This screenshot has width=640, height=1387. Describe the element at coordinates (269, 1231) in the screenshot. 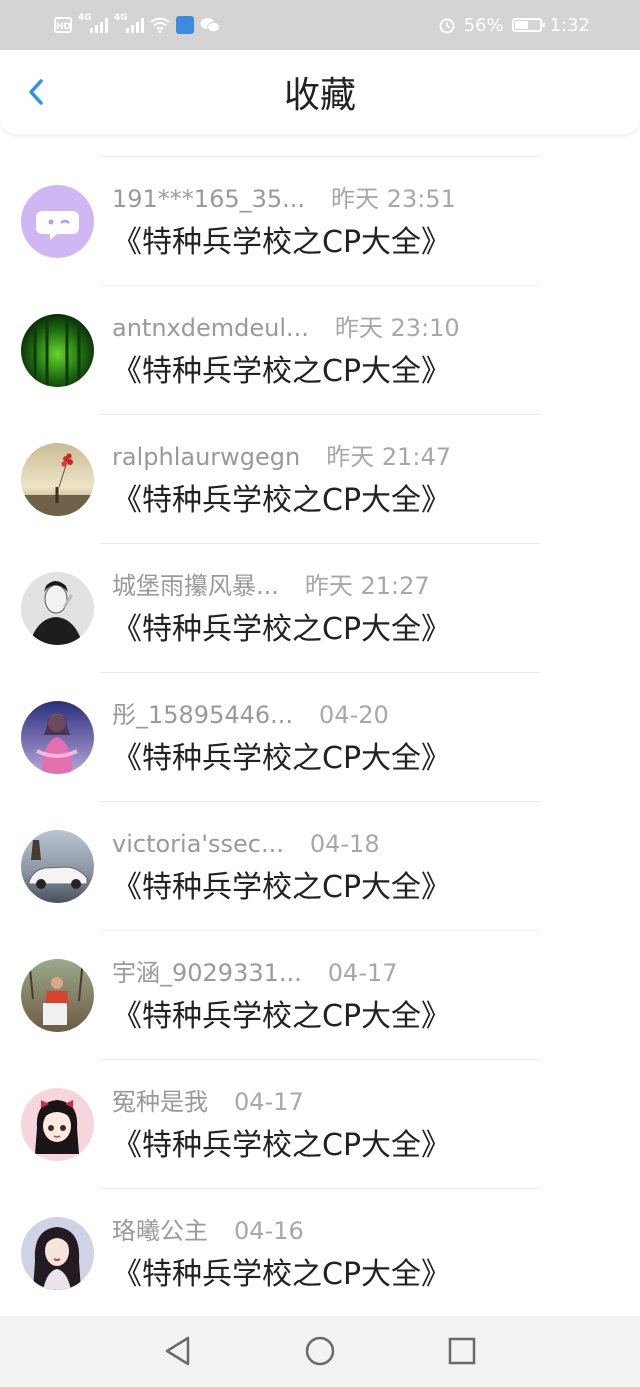

I see `timestamp: 04-16` at that location.